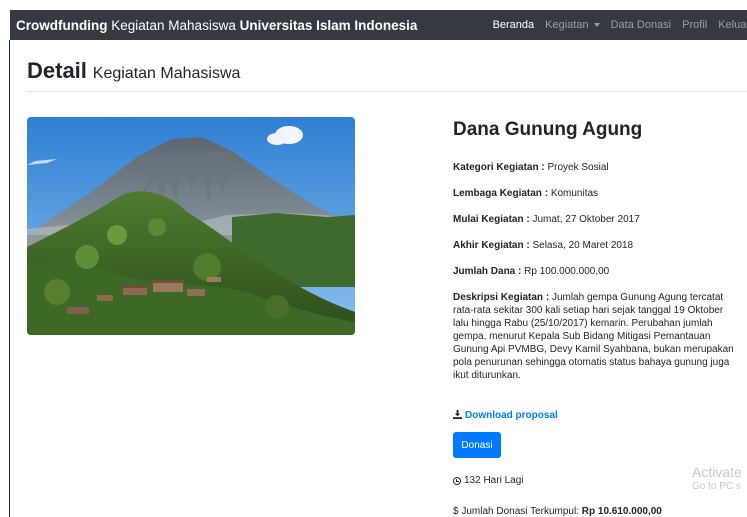 The height and width of the screenshot is (517, 747). What do you see at coordinates (716, 486) in the screenshot?
I see `watermark-line-2: Go to PC s` at bounding box center [716, 486].